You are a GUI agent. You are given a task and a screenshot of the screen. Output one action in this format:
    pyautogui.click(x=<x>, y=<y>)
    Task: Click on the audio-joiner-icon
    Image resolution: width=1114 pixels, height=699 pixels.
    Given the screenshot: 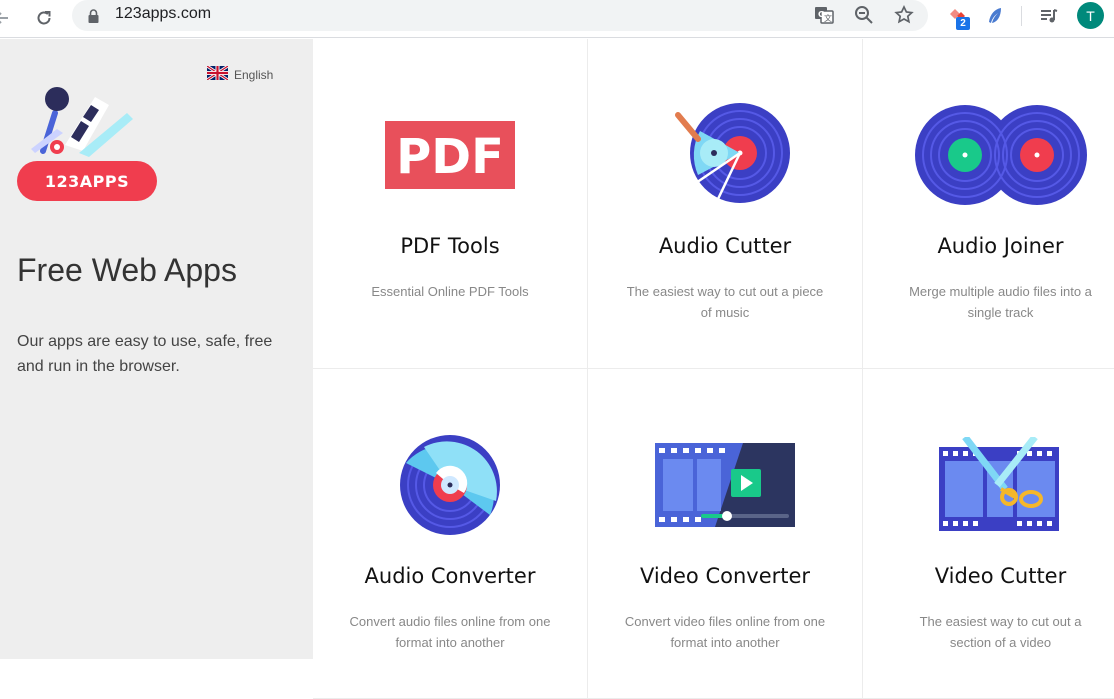 What is the action you would take?
    pyautogui.click(x=1001, y=155)
    